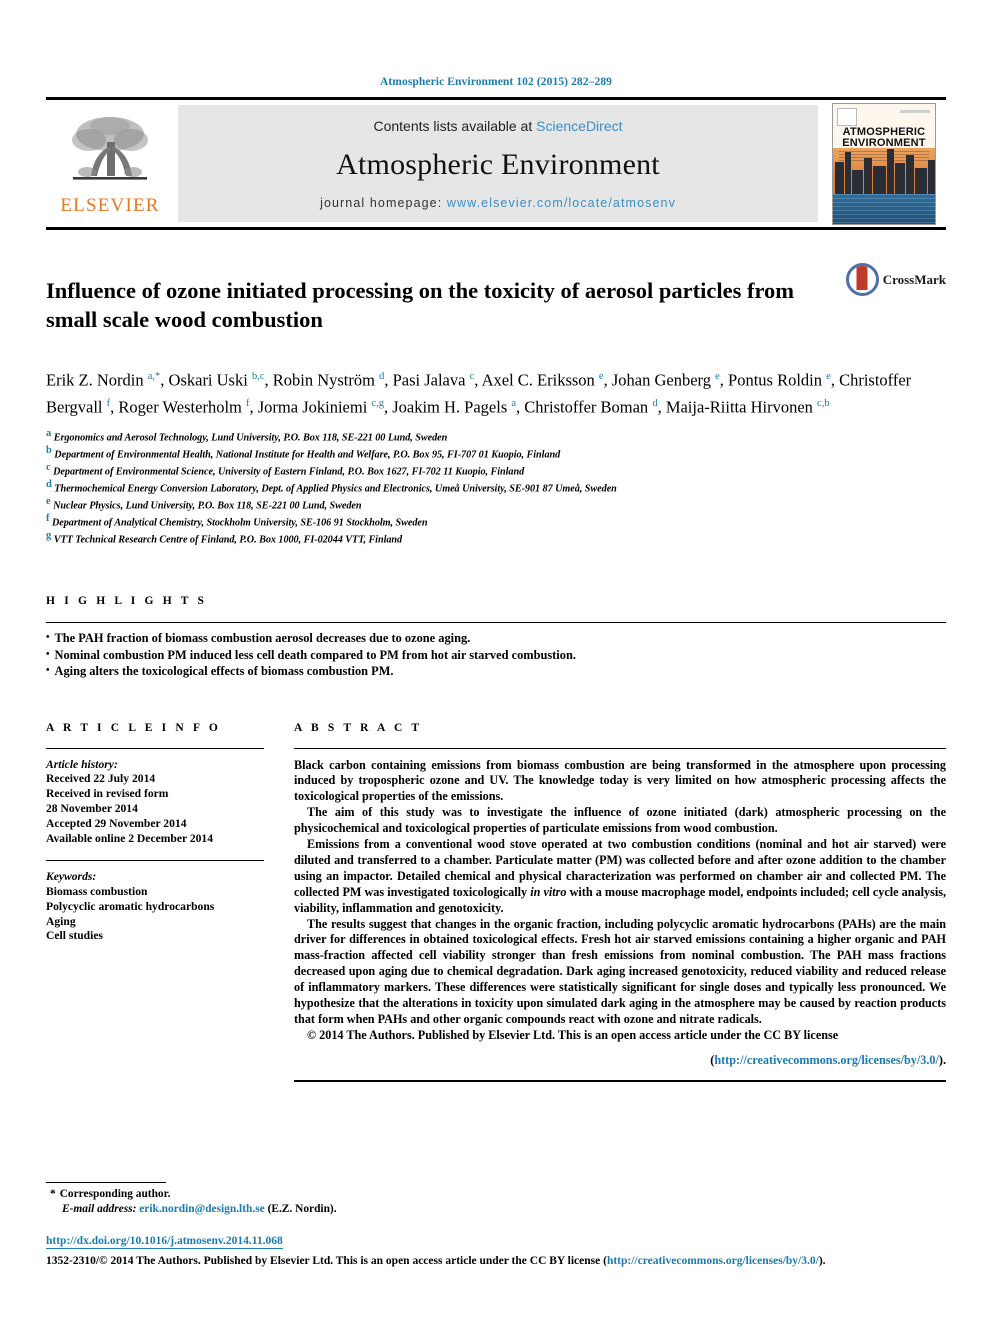 The height and width of the screenshot is (1323, 992). What do you see at coordinates (302, 1209) in the screenshot?
I see `email-suffix: (E.Z. Nordin).` at bounding box center [302, 1209].